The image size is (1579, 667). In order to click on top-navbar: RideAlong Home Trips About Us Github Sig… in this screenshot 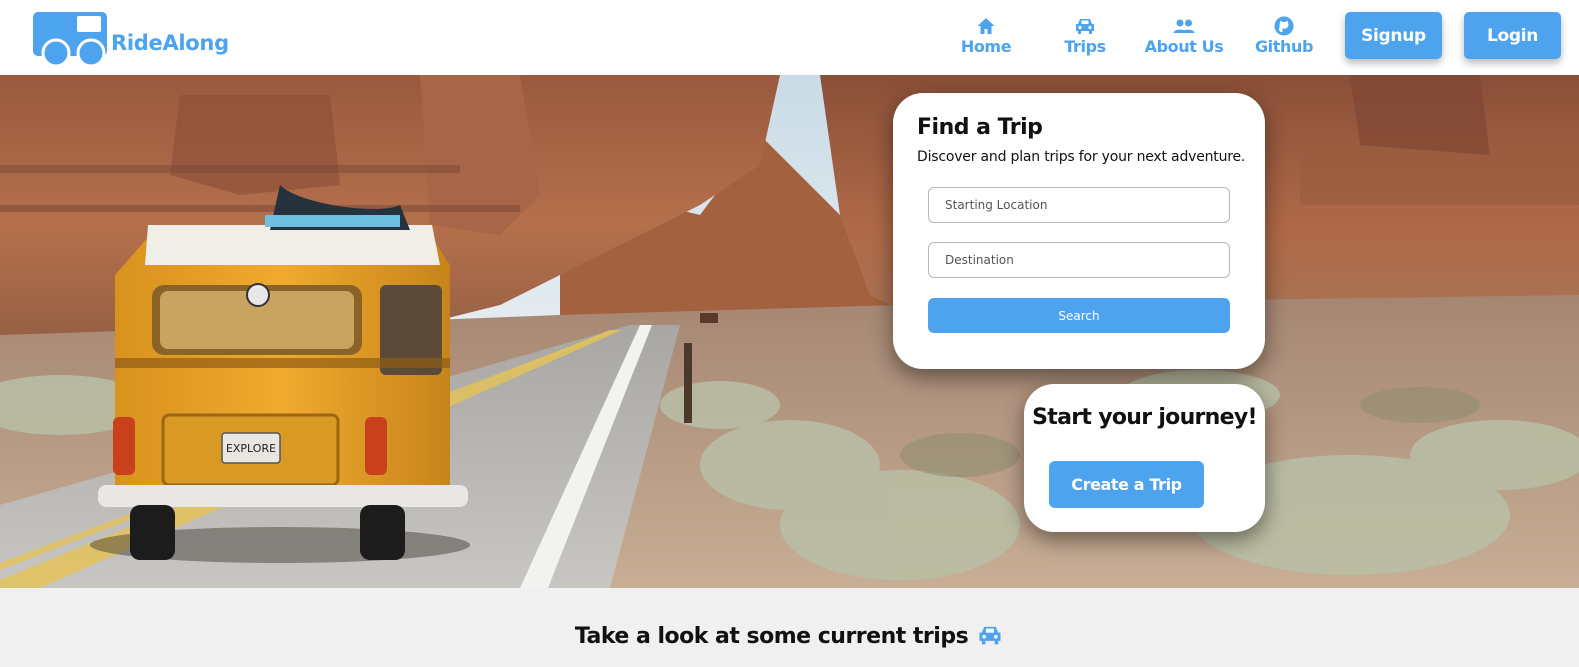, I will do `click(789, 37)`.